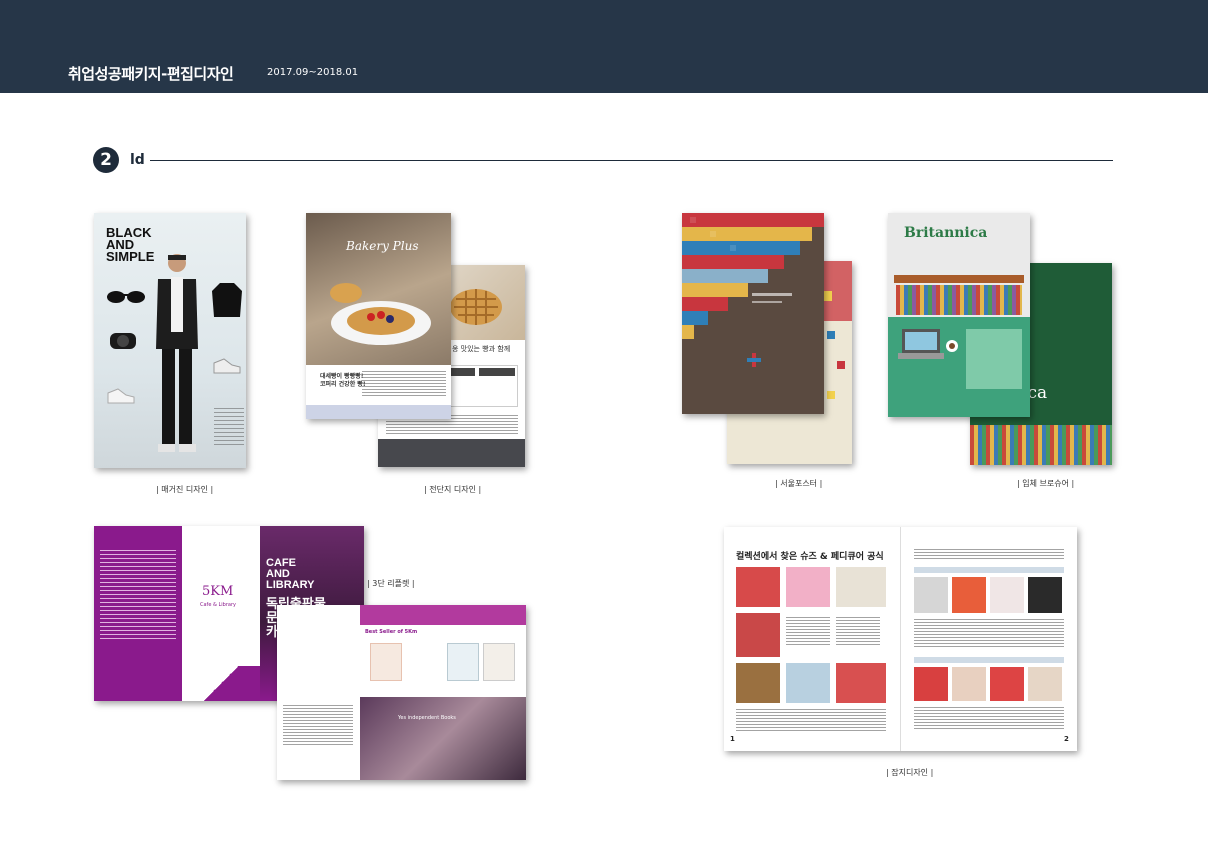 Image resolution: width=1208 pixels, height=859 pixels. Describe the element at coordinates (910, 772) in the screenshot. I see `caption-magazine: | 잡지디자인 |` at that location.